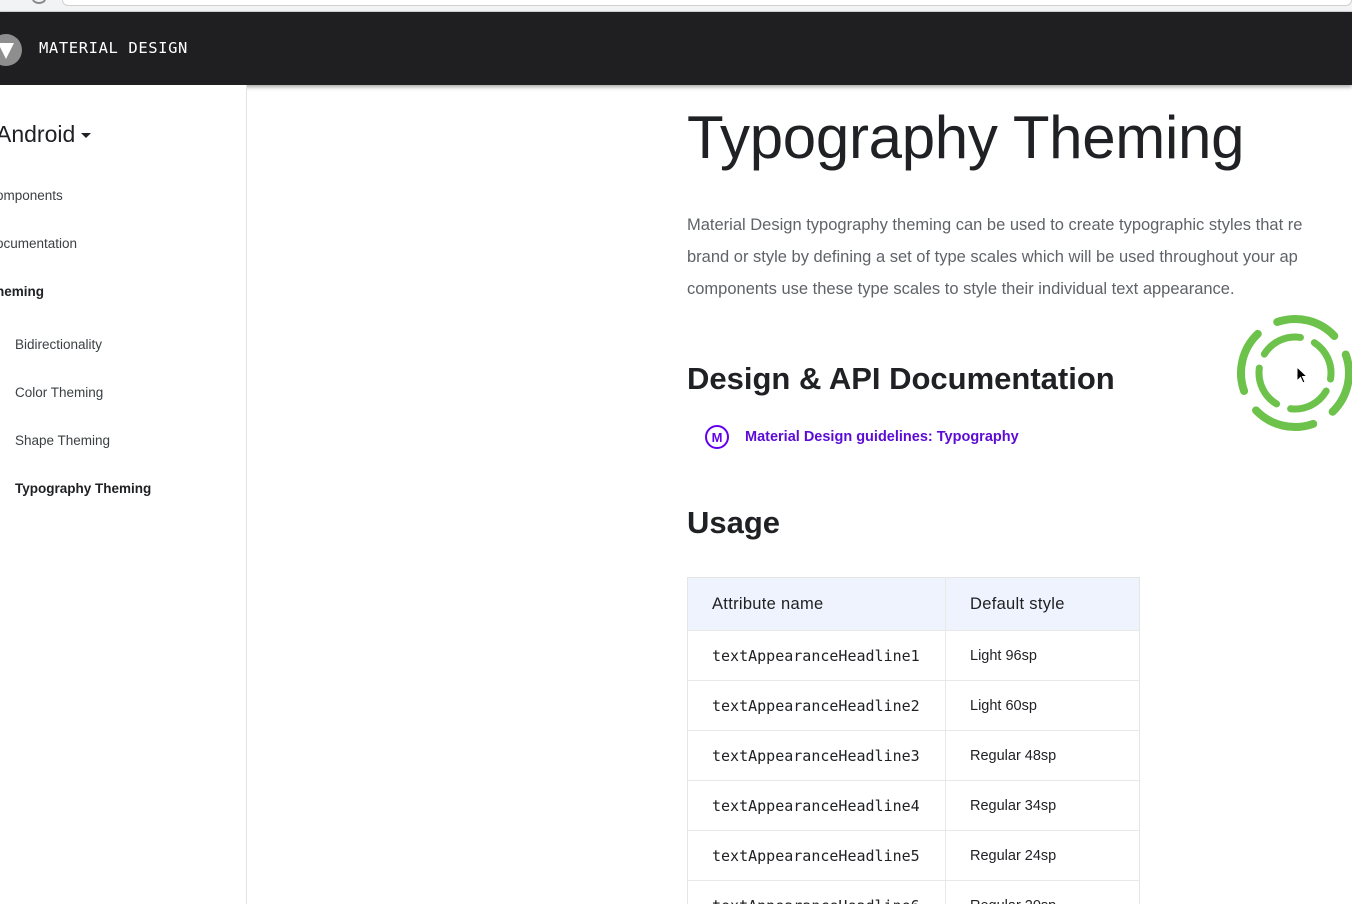  What do you see at coordinates (113, 48) in the screenshot?
I see `brand-title: MATERIAL DESIGN` at bounding box center [113, 48].